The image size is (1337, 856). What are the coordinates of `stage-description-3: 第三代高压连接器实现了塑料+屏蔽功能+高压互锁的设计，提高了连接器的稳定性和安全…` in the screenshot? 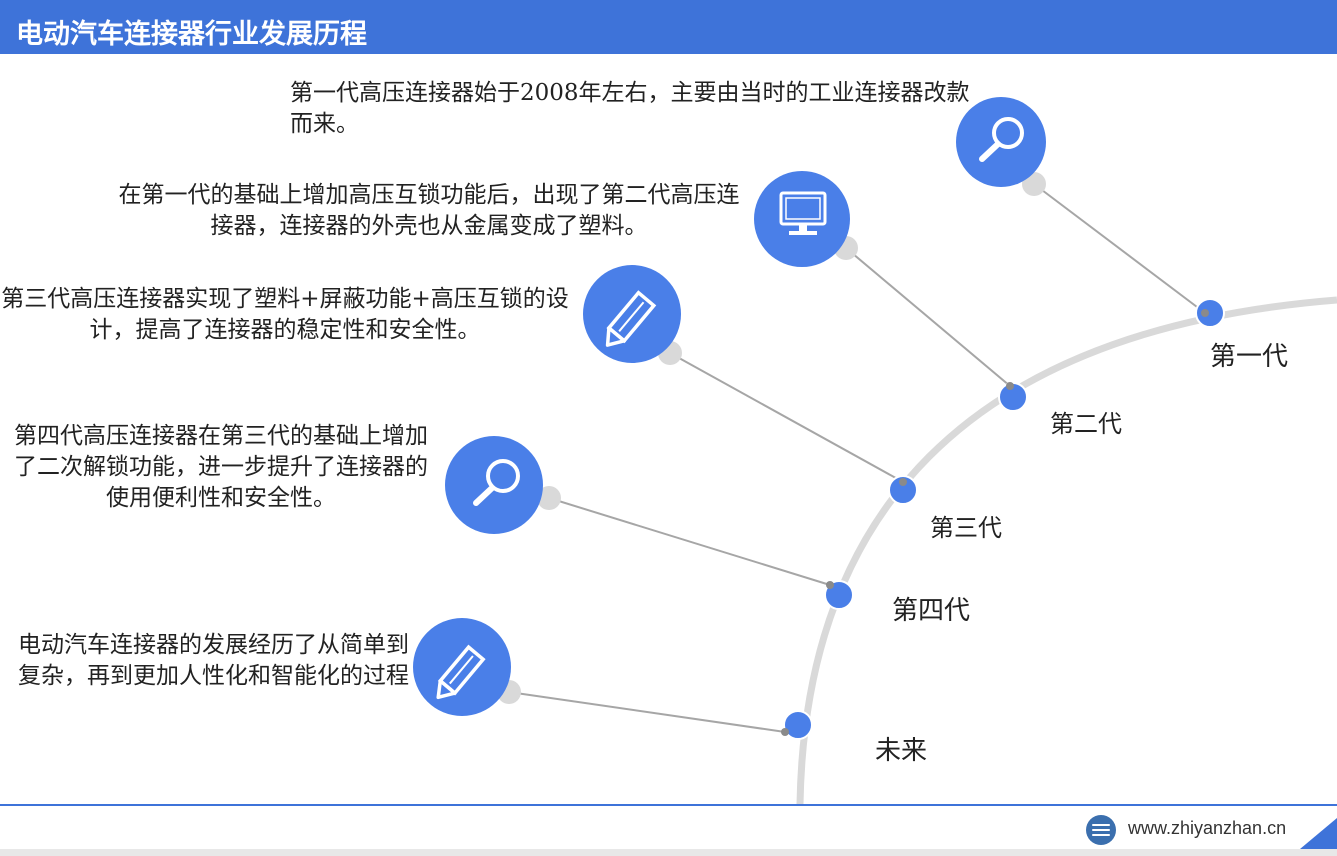 It's located at (285, 314).